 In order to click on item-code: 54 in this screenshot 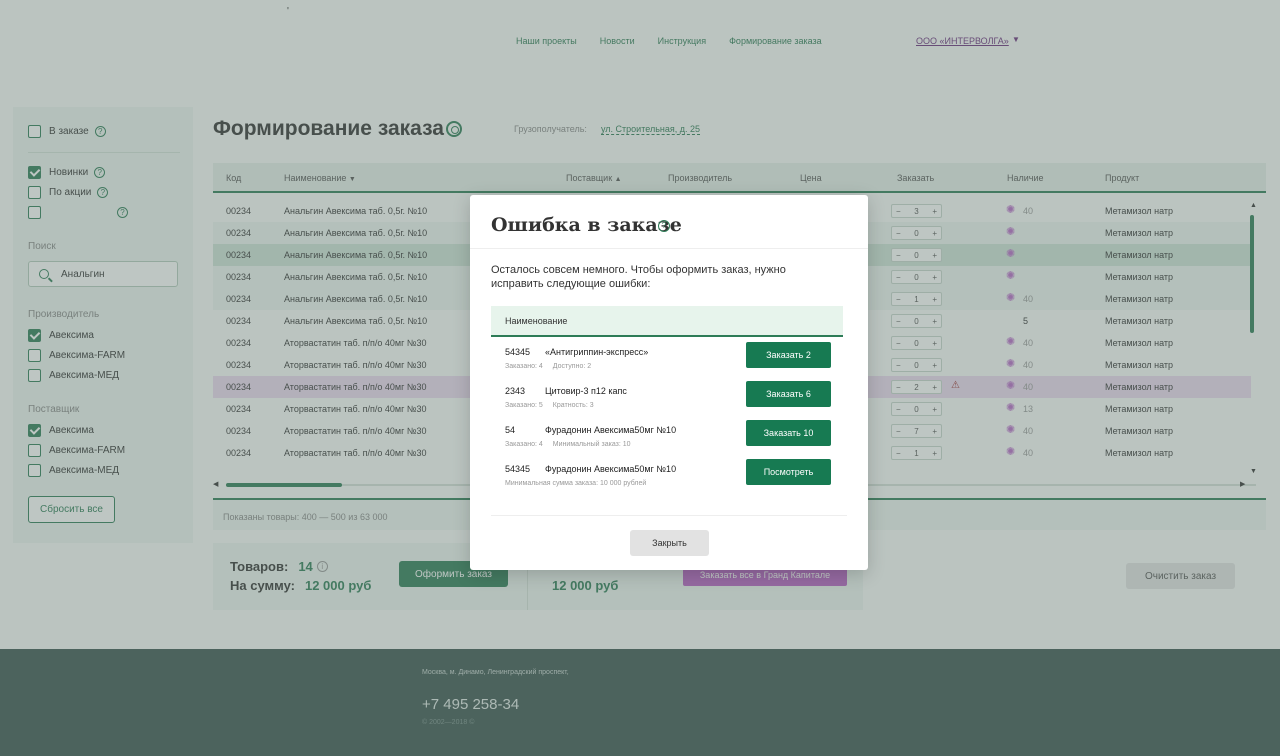, I will do `click(510, 430)`.